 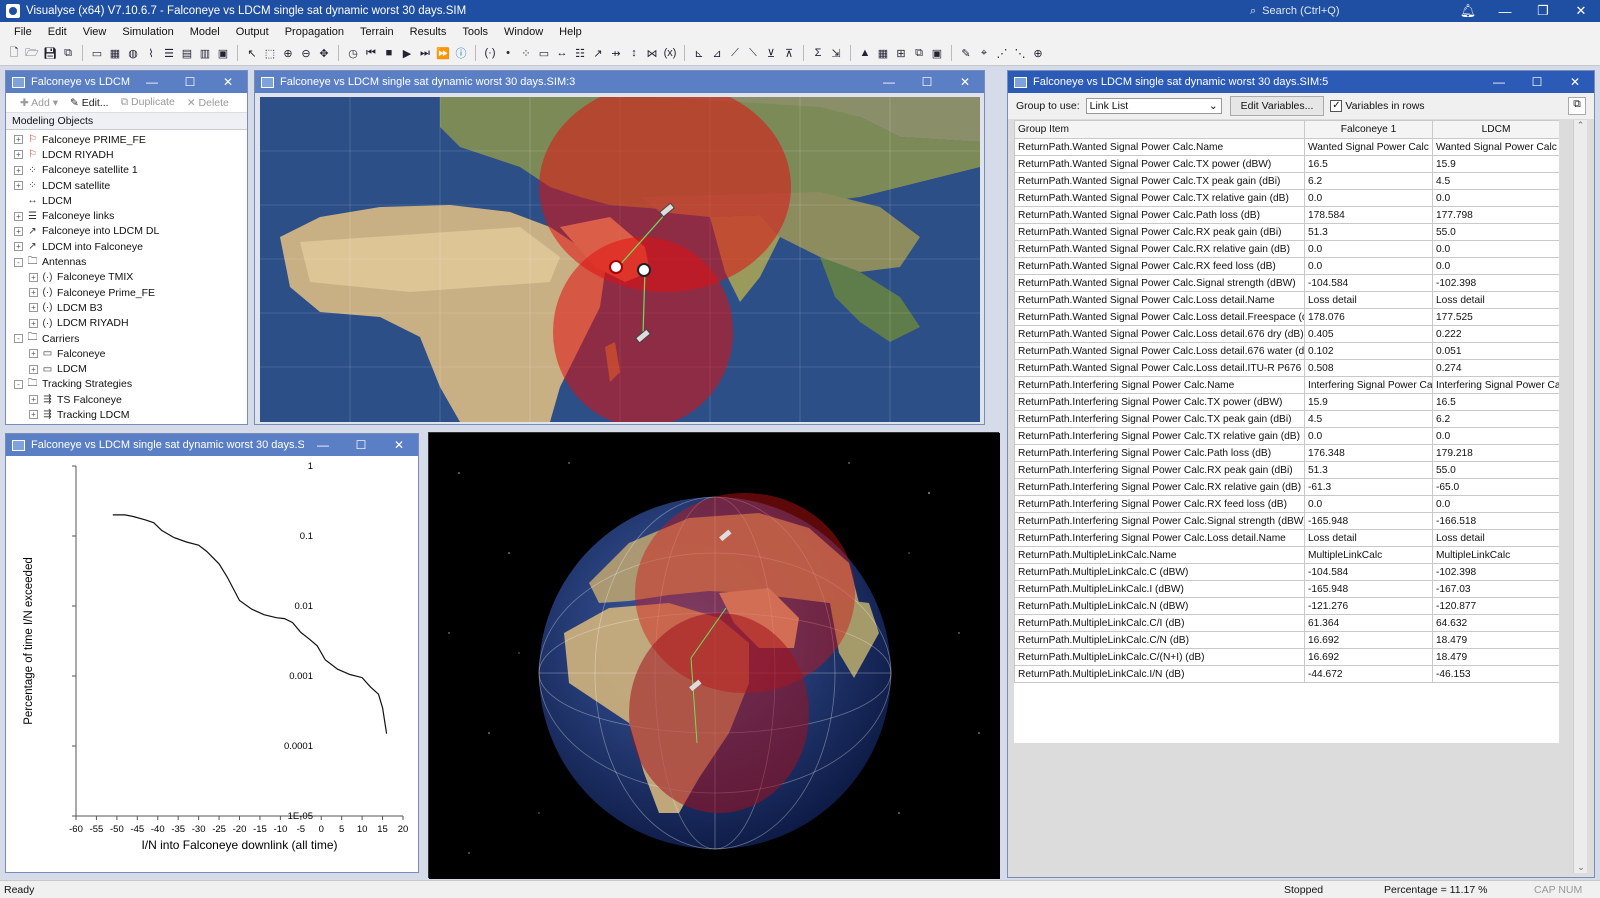 I want to click on tree-item: + ⚐ Falconeye PRIME_FE, so click(x=126, y=139).